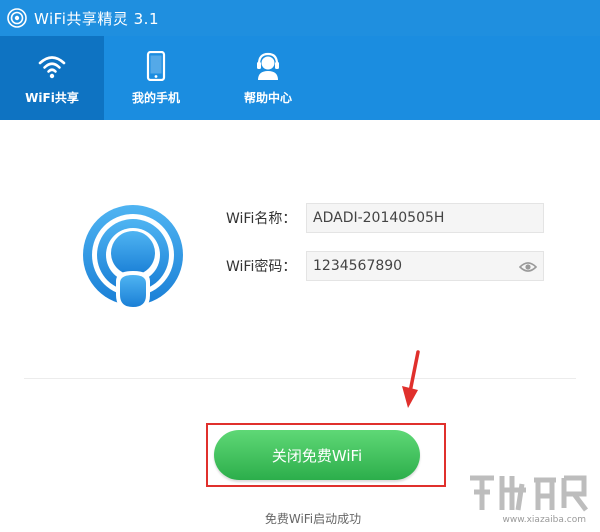  Describe the element at coordinates (268, 66) in the screenshot. I see `headset-icon` at that location.